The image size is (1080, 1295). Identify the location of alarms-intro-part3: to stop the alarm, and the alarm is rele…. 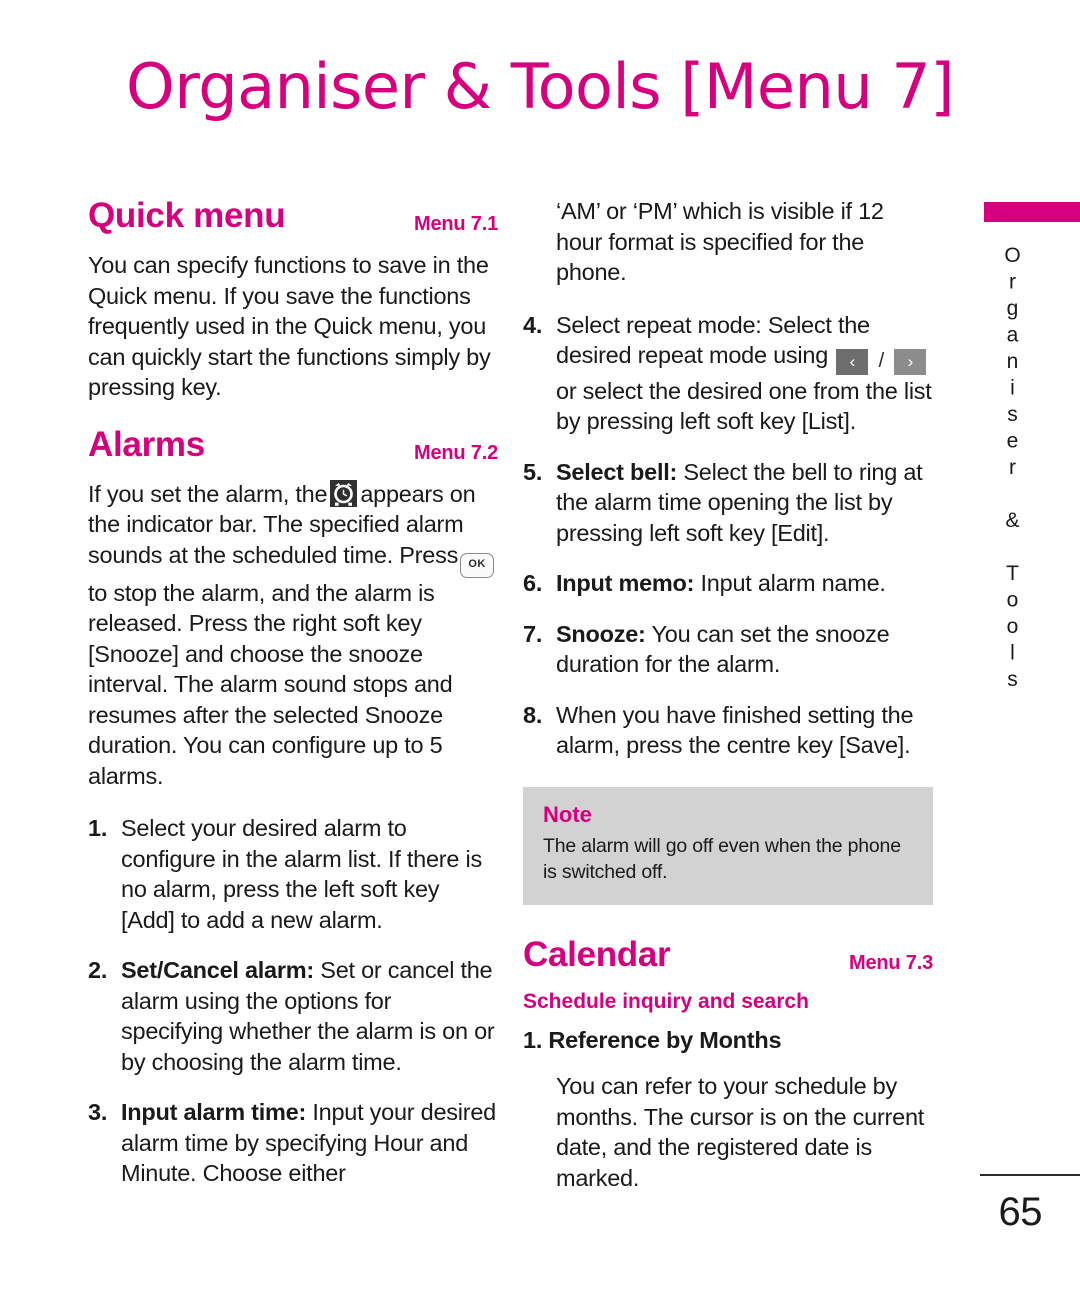
(270, 684).